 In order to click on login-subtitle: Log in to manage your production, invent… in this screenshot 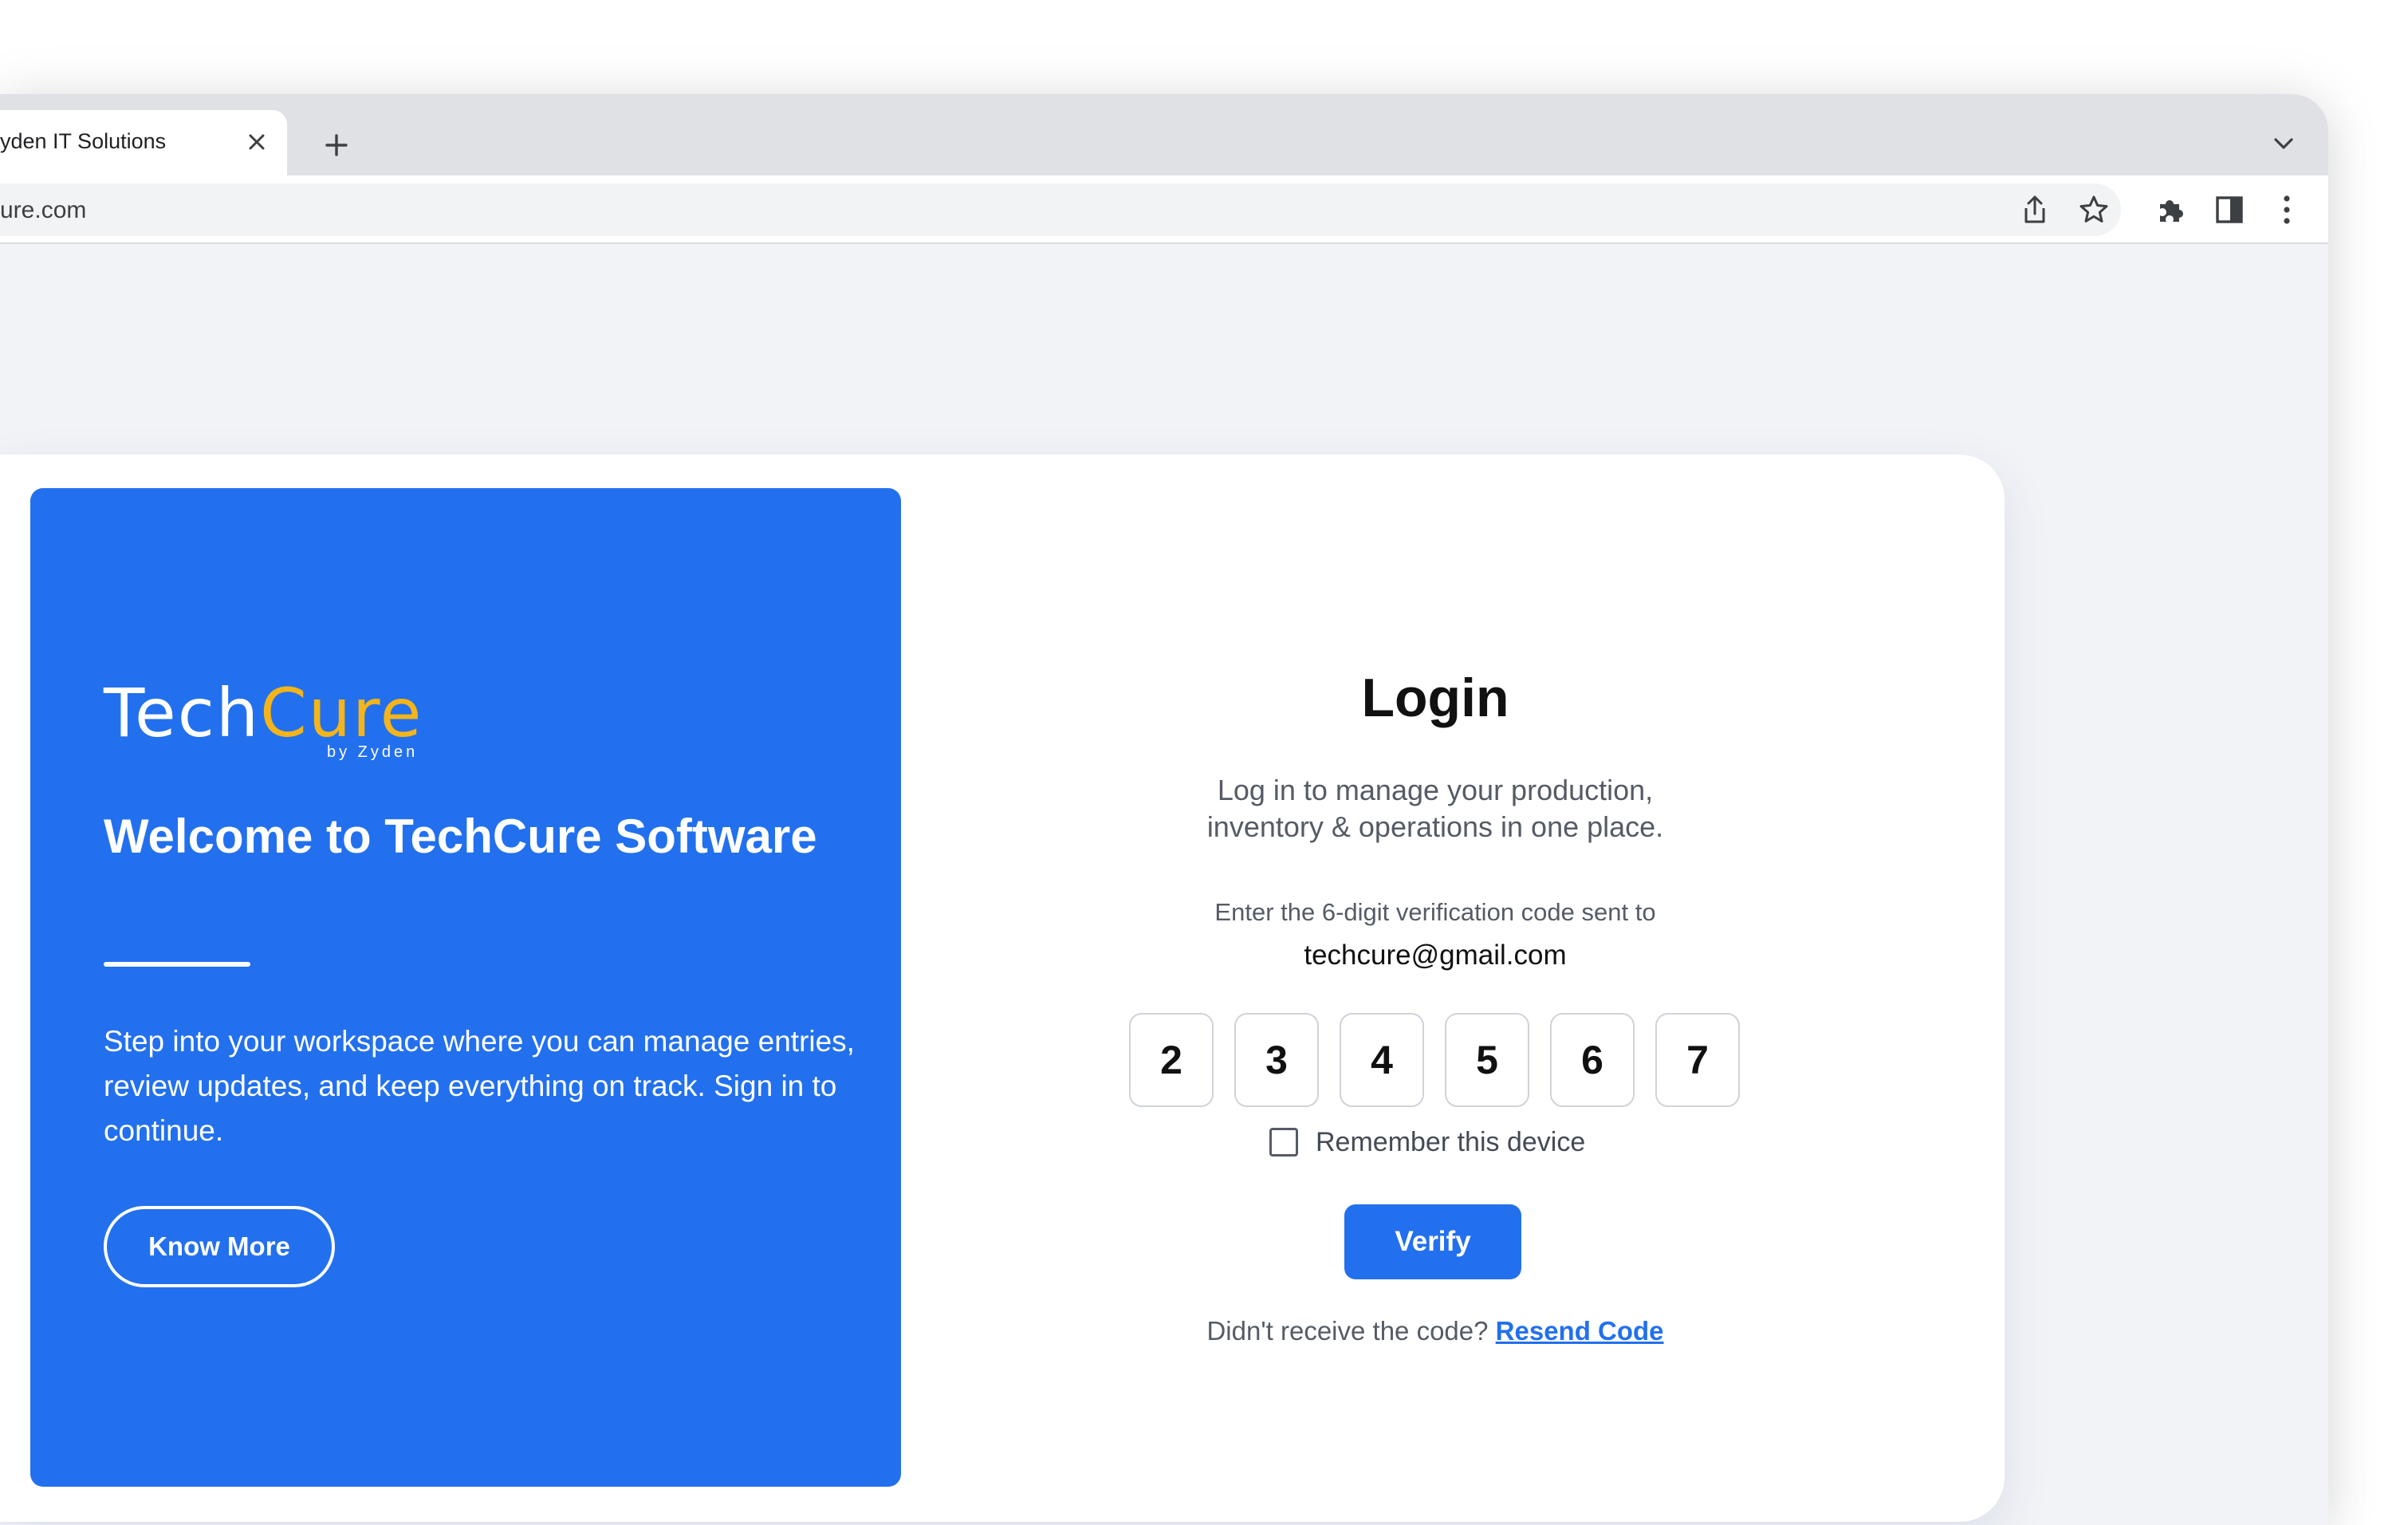, I will do `click(1435, 808)`.